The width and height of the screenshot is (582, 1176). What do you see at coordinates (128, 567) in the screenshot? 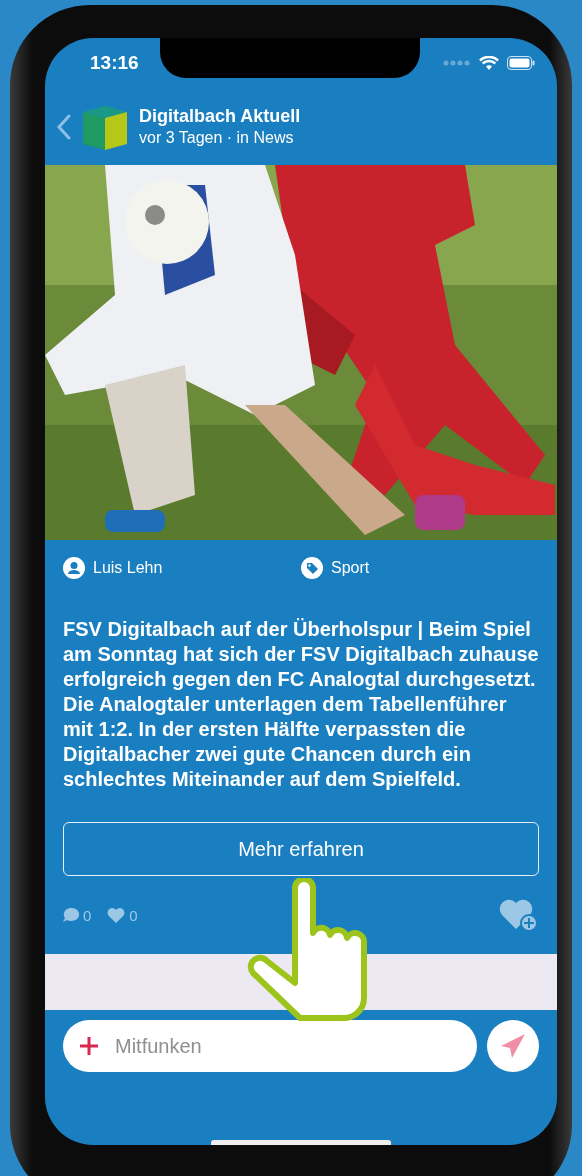
I see `author-name: Luis Lehn` at bounding box center [128, 567].